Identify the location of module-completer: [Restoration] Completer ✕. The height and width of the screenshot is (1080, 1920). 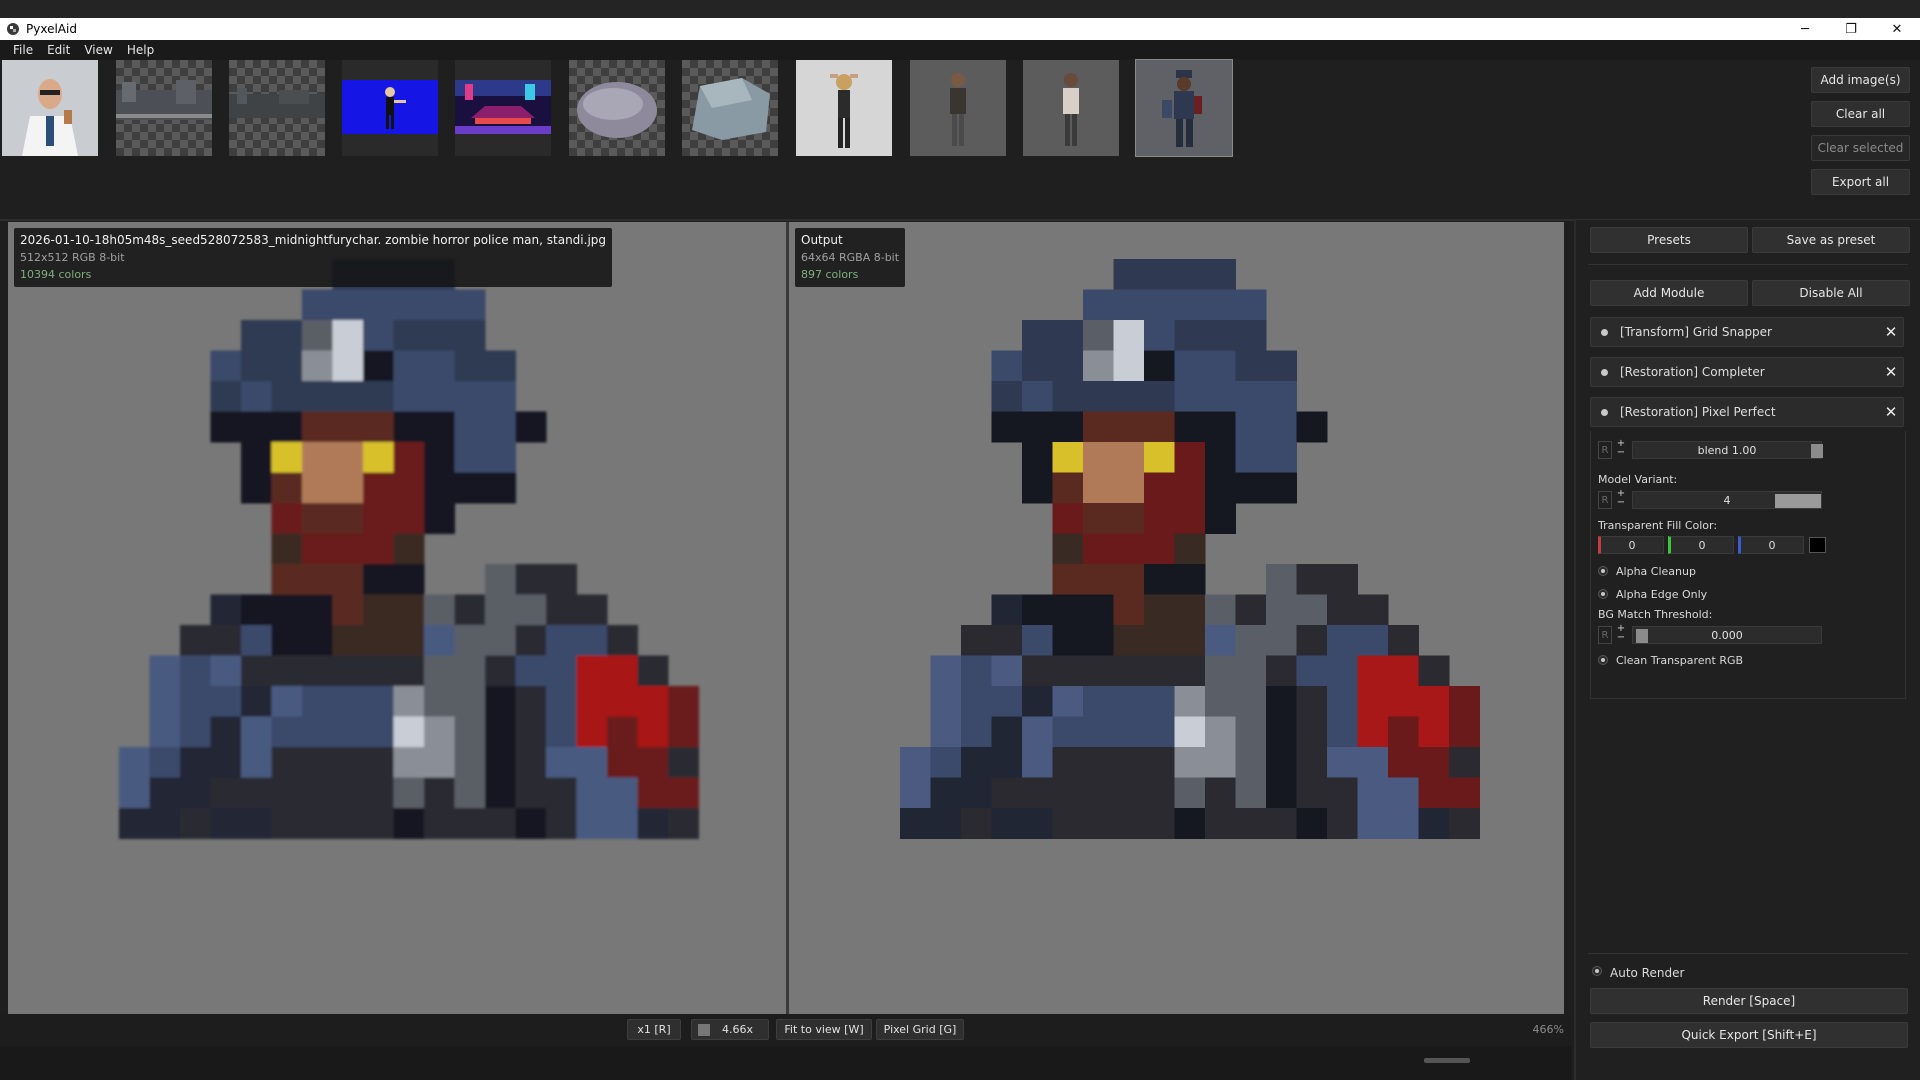
(1747, 372).